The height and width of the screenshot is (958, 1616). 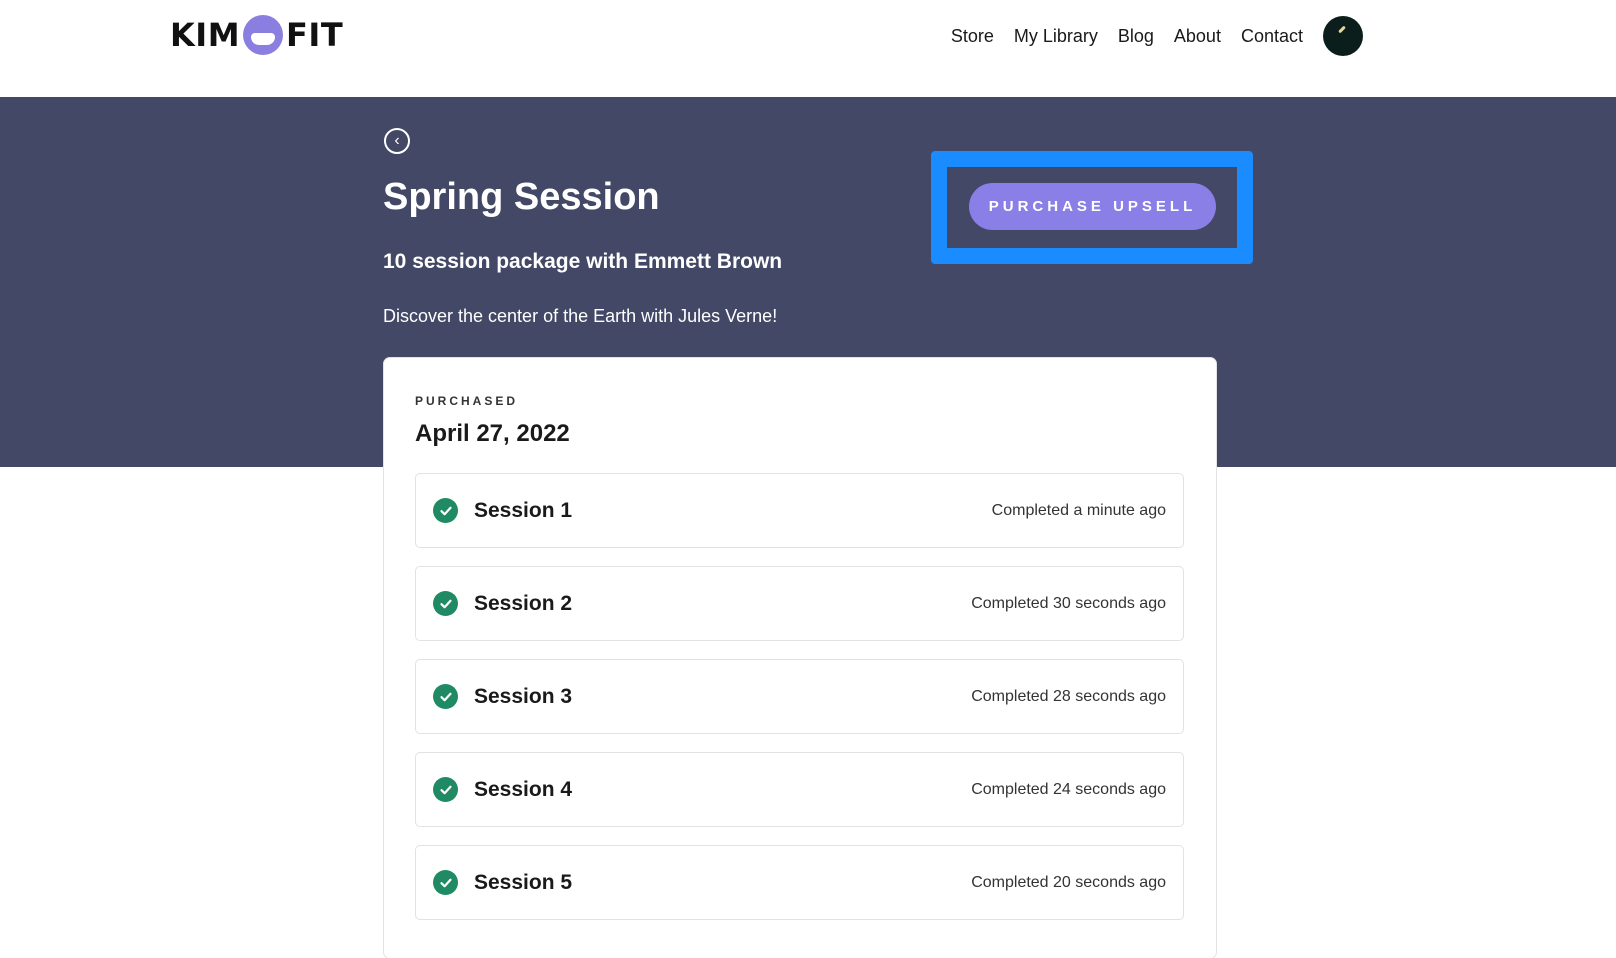 What do you see at coordinates (1068, 882) in the screenshot?
I see `session-status: Completed 20 seconds ago` at bounding box center [1068, 882].